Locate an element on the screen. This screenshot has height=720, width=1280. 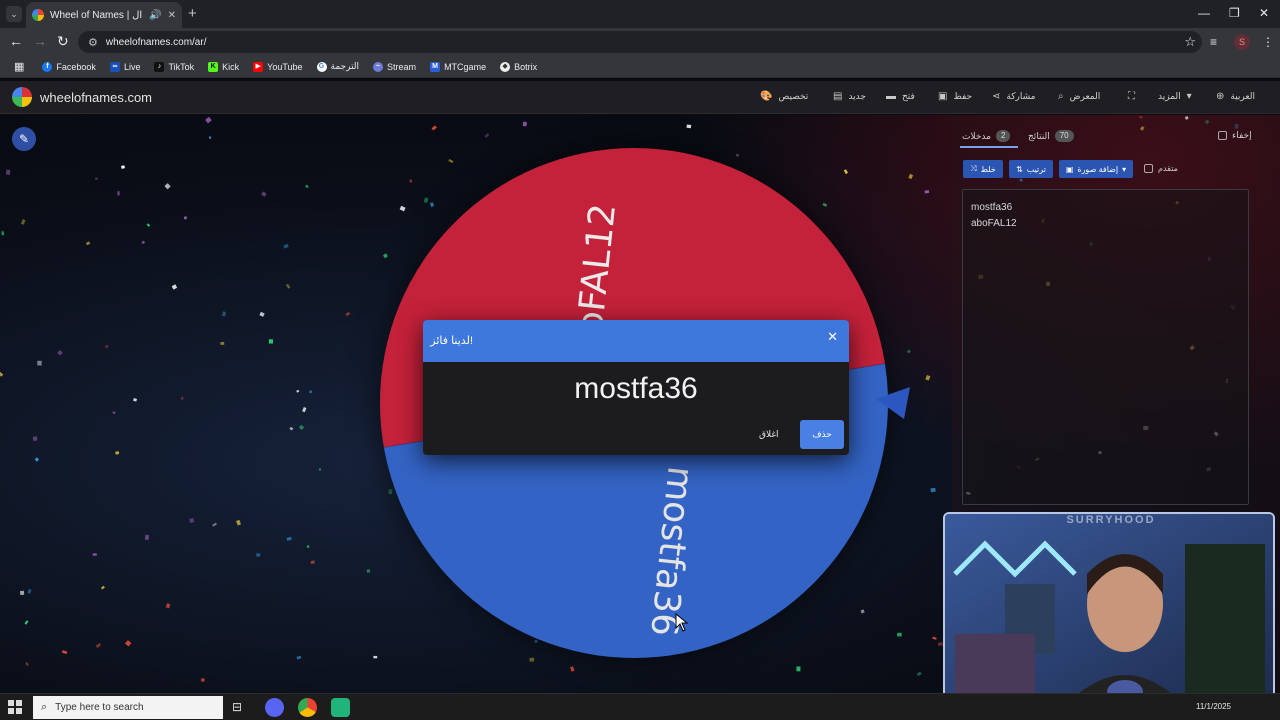
save-button: ▣ حفظ is located at coordinates (955, 96).